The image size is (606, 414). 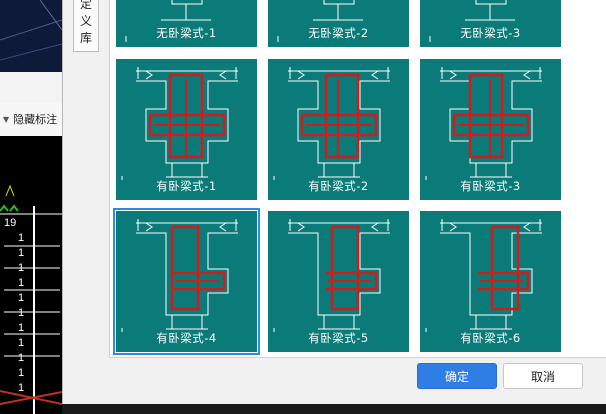 I want to click on style-option-tile: 无卧梁式-2, so click(x=338, y=23).